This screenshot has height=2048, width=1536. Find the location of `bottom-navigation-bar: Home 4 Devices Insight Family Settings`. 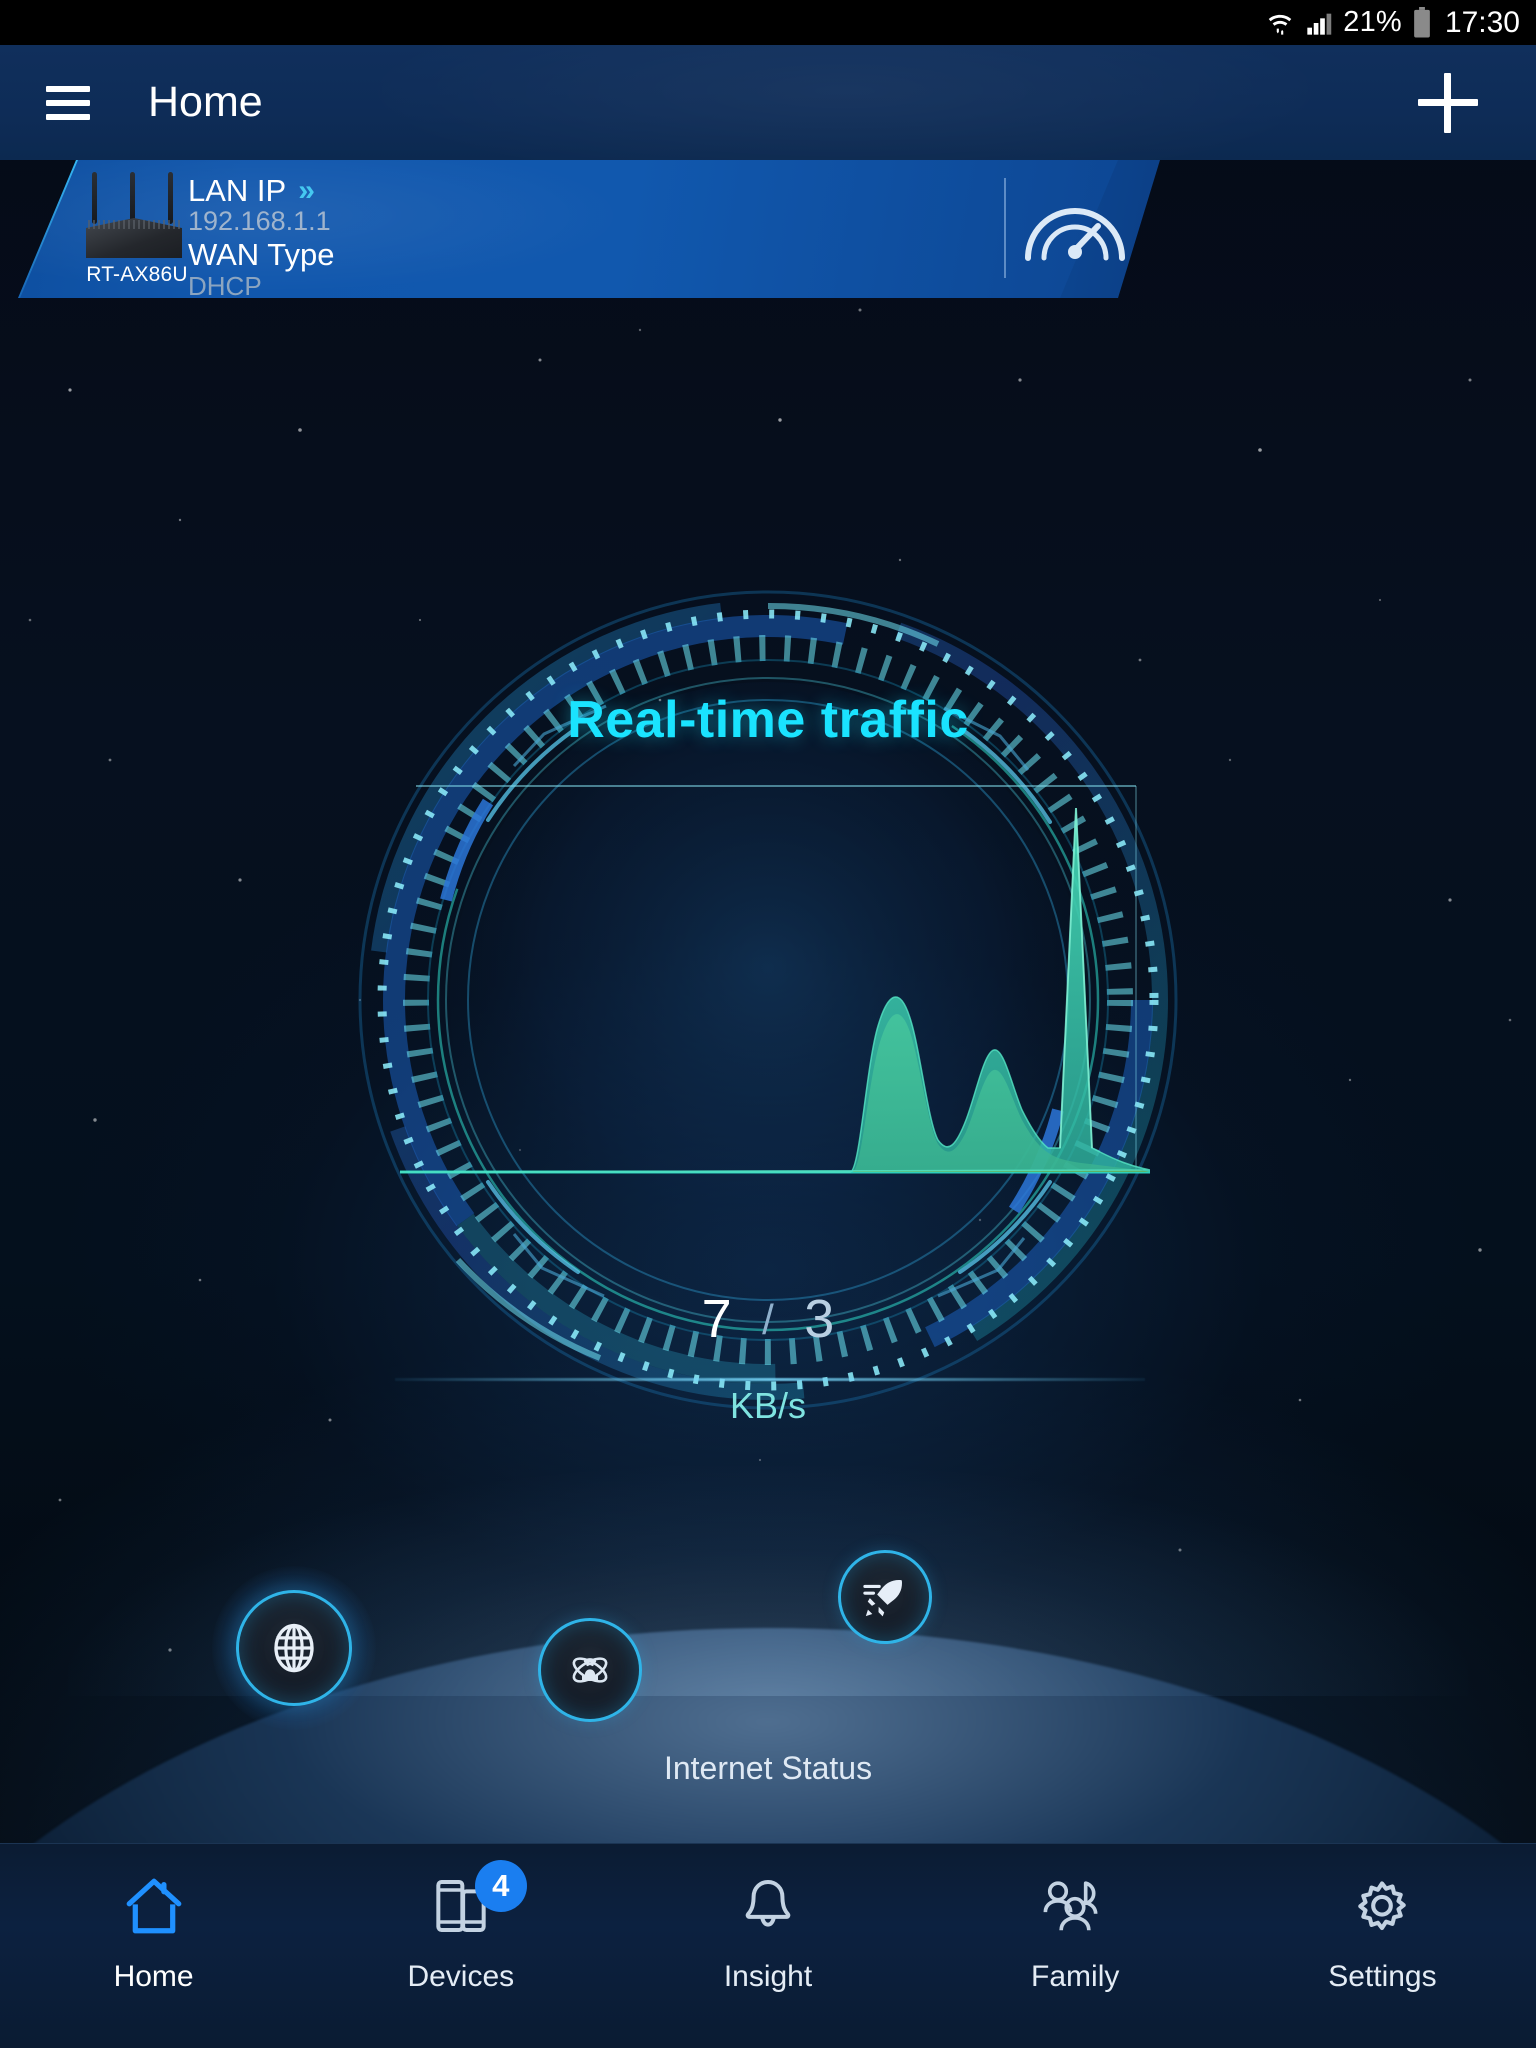

bottom-navigation-bar: Home 4 Devices Insight Family Settings is located at coordinates (768, 1945).